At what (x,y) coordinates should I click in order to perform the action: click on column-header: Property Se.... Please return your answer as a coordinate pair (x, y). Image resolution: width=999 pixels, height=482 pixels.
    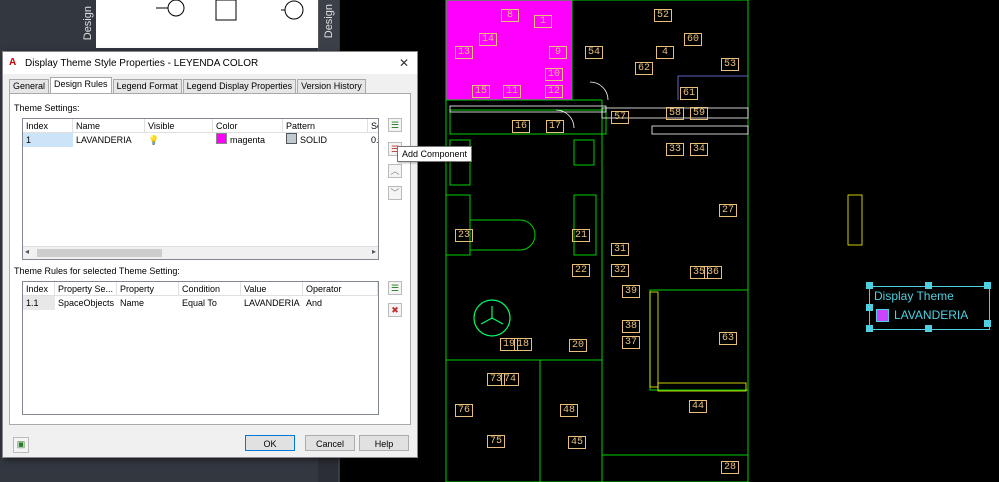
    Looking at the image, I should click on (86, 289).